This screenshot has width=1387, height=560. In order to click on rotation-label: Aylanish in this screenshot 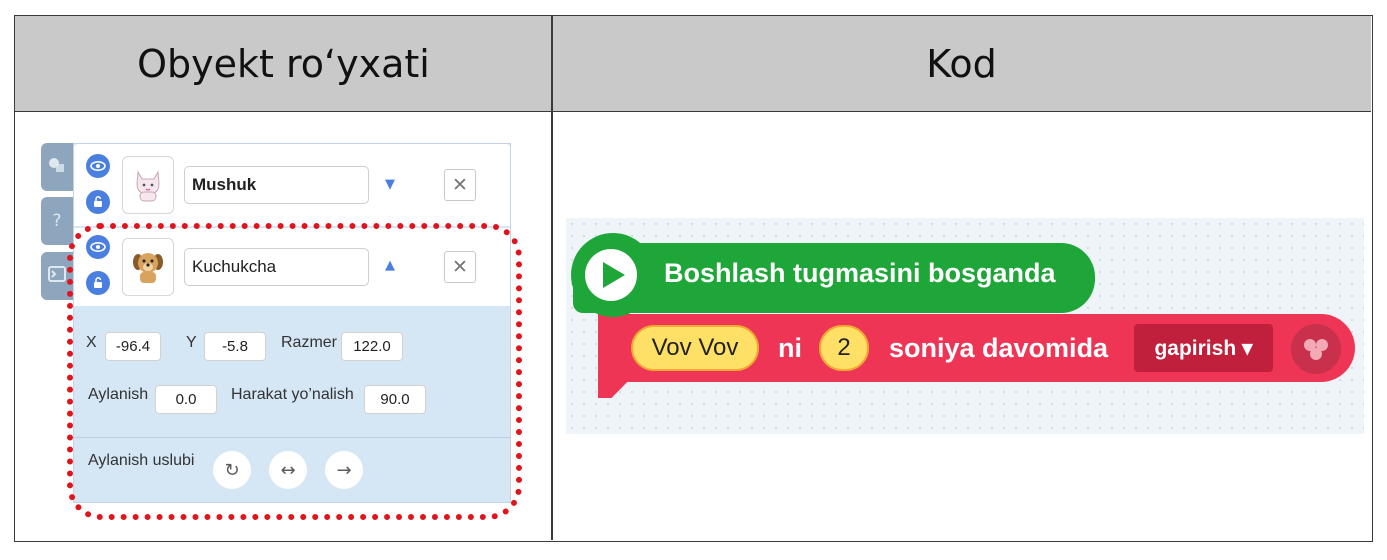, I will do `click(118, 394)`.